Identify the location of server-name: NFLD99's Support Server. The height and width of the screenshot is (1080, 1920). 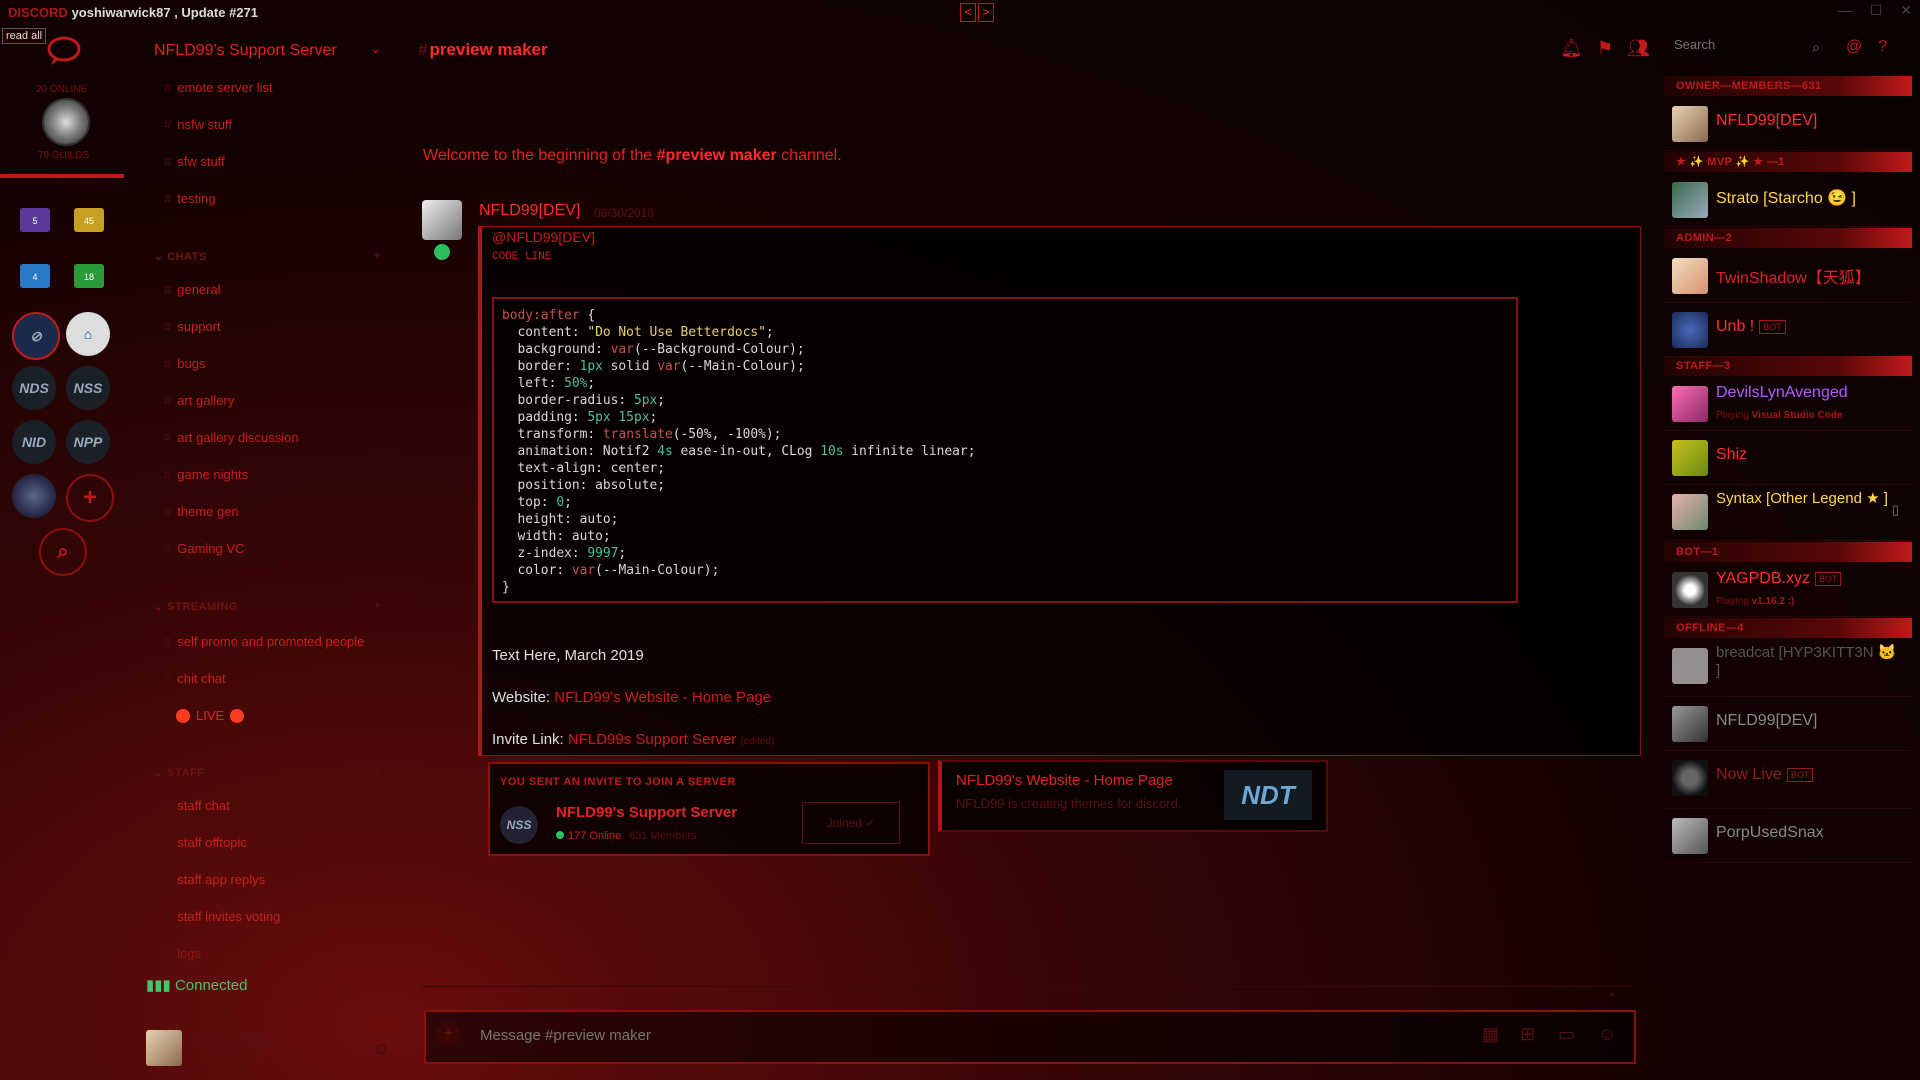
(245, 51).